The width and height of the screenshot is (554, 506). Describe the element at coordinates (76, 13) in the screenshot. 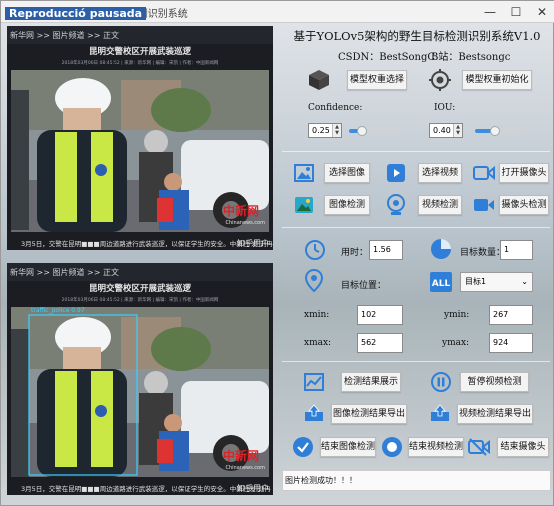

I see `playback-paused-label: Reproducció pausada` at that location.